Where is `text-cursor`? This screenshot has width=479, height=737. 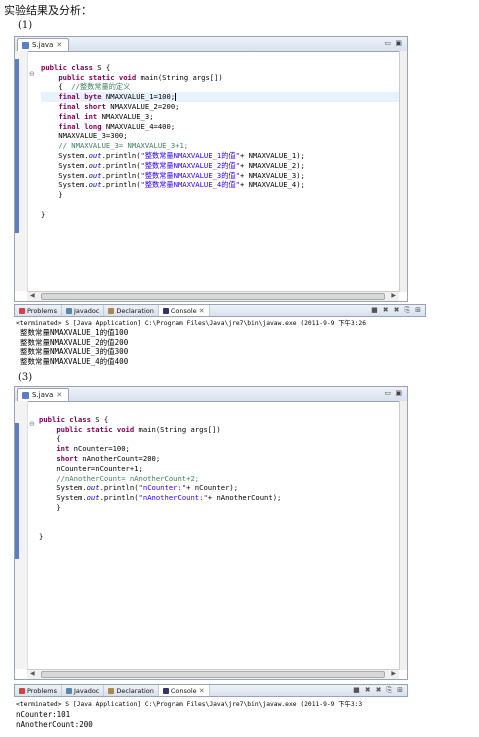
text-cursor is located at coordinates (176, 97).